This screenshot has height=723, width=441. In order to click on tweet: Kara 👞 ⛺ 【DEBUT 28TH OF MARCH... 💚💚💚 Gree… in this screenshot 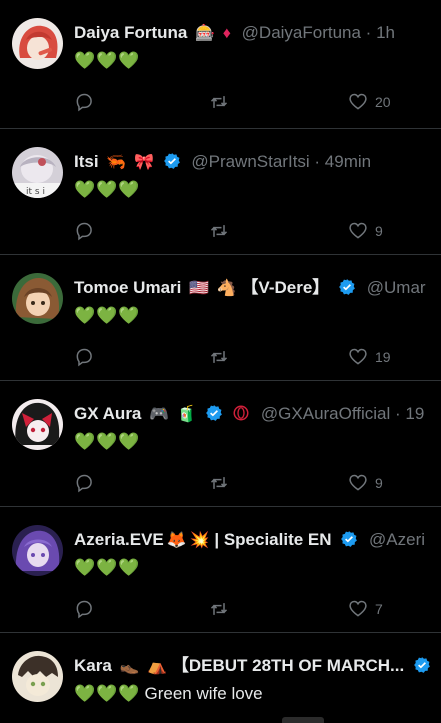, I will do `click(220, 678)`.